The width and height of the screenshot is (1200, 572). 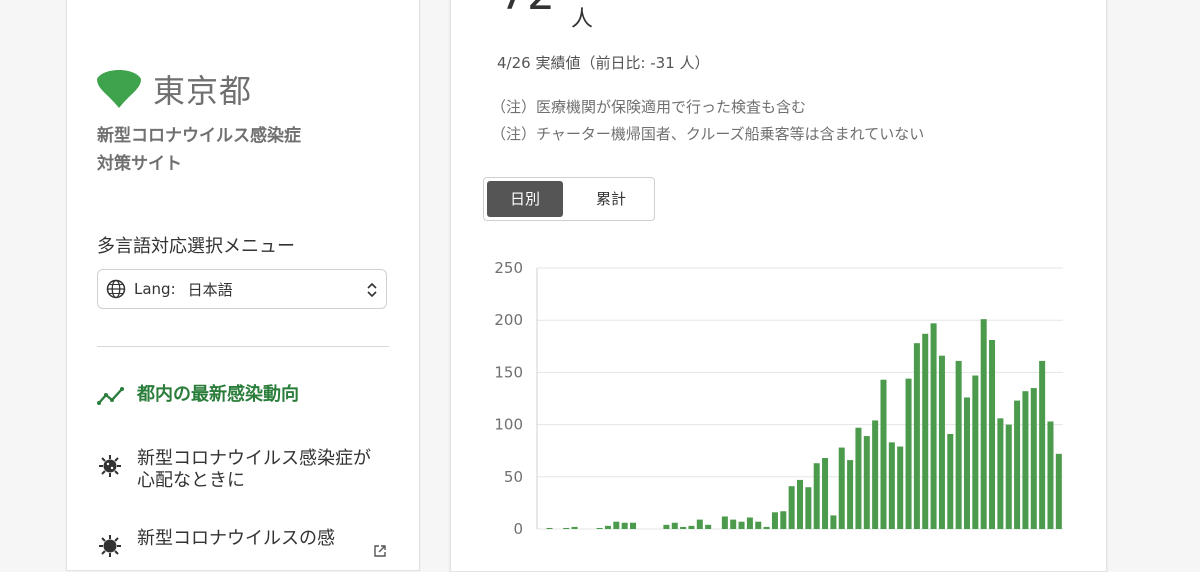 I want to click on daily-button: 日別, so click(x=525, y=199).